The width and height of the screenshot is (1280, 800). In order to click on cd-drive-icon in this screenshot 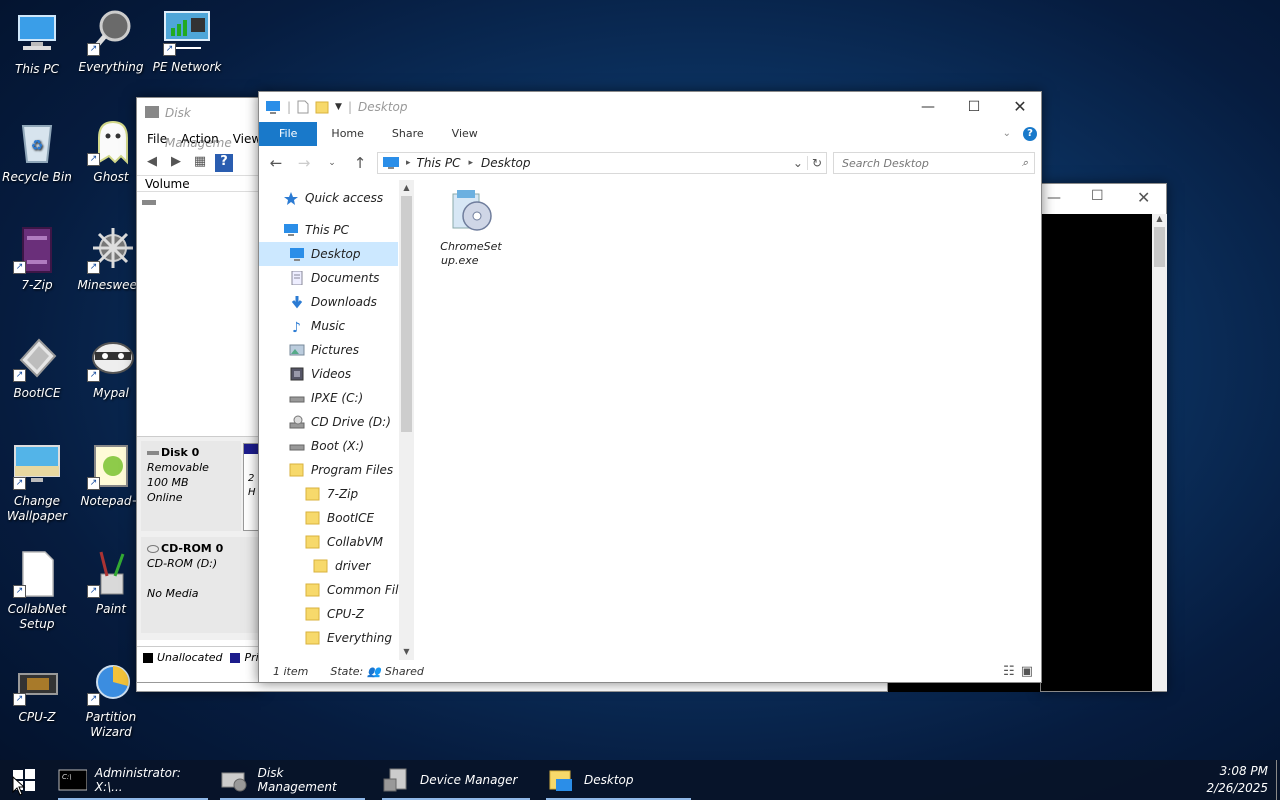, I will do `click(297, 422)`.